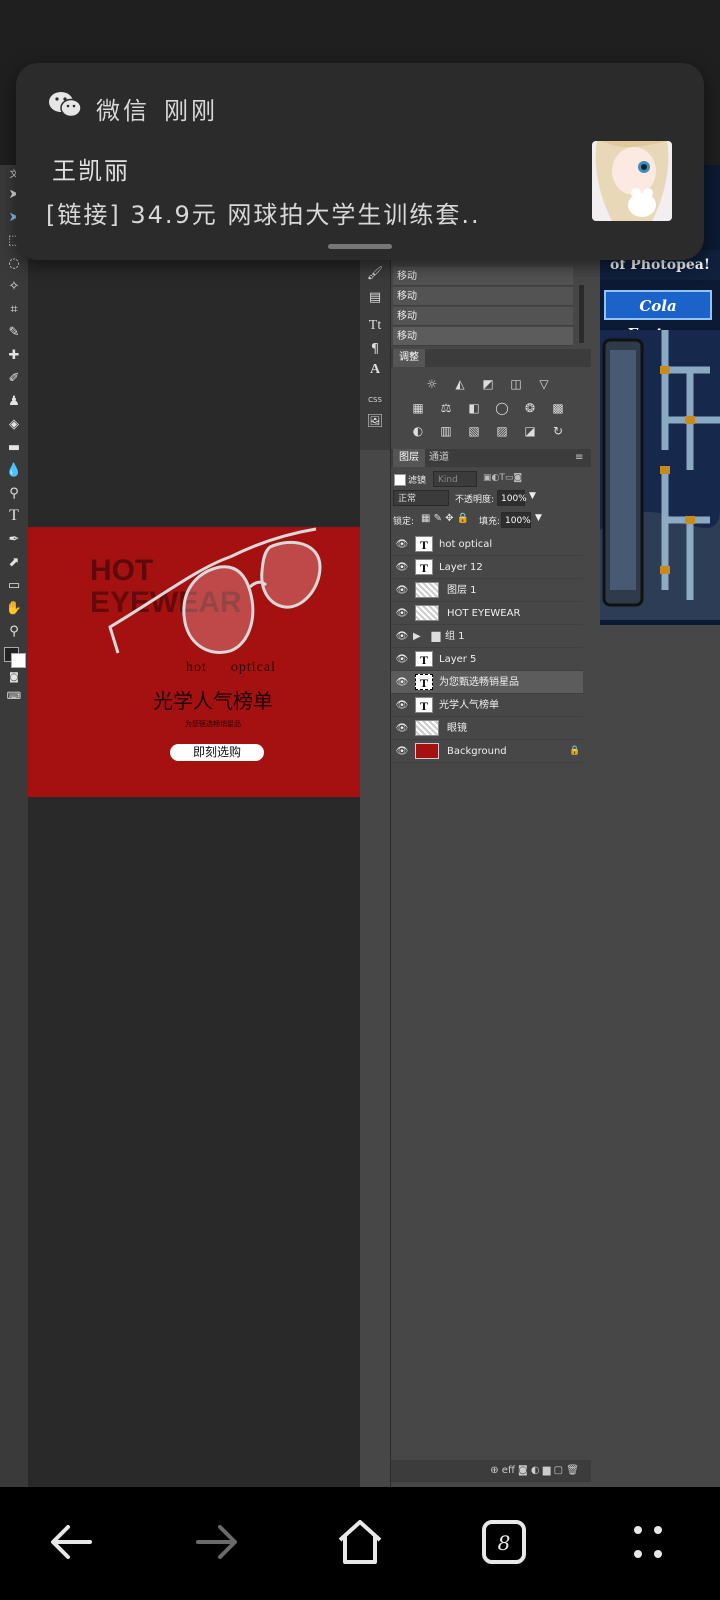 This screenshot has width=720, height=1600. What do you see at coordinates (487, 544) in the screenshot?
I see `layer-row: 👁 T hot optical` at bounding box center [487, 544].